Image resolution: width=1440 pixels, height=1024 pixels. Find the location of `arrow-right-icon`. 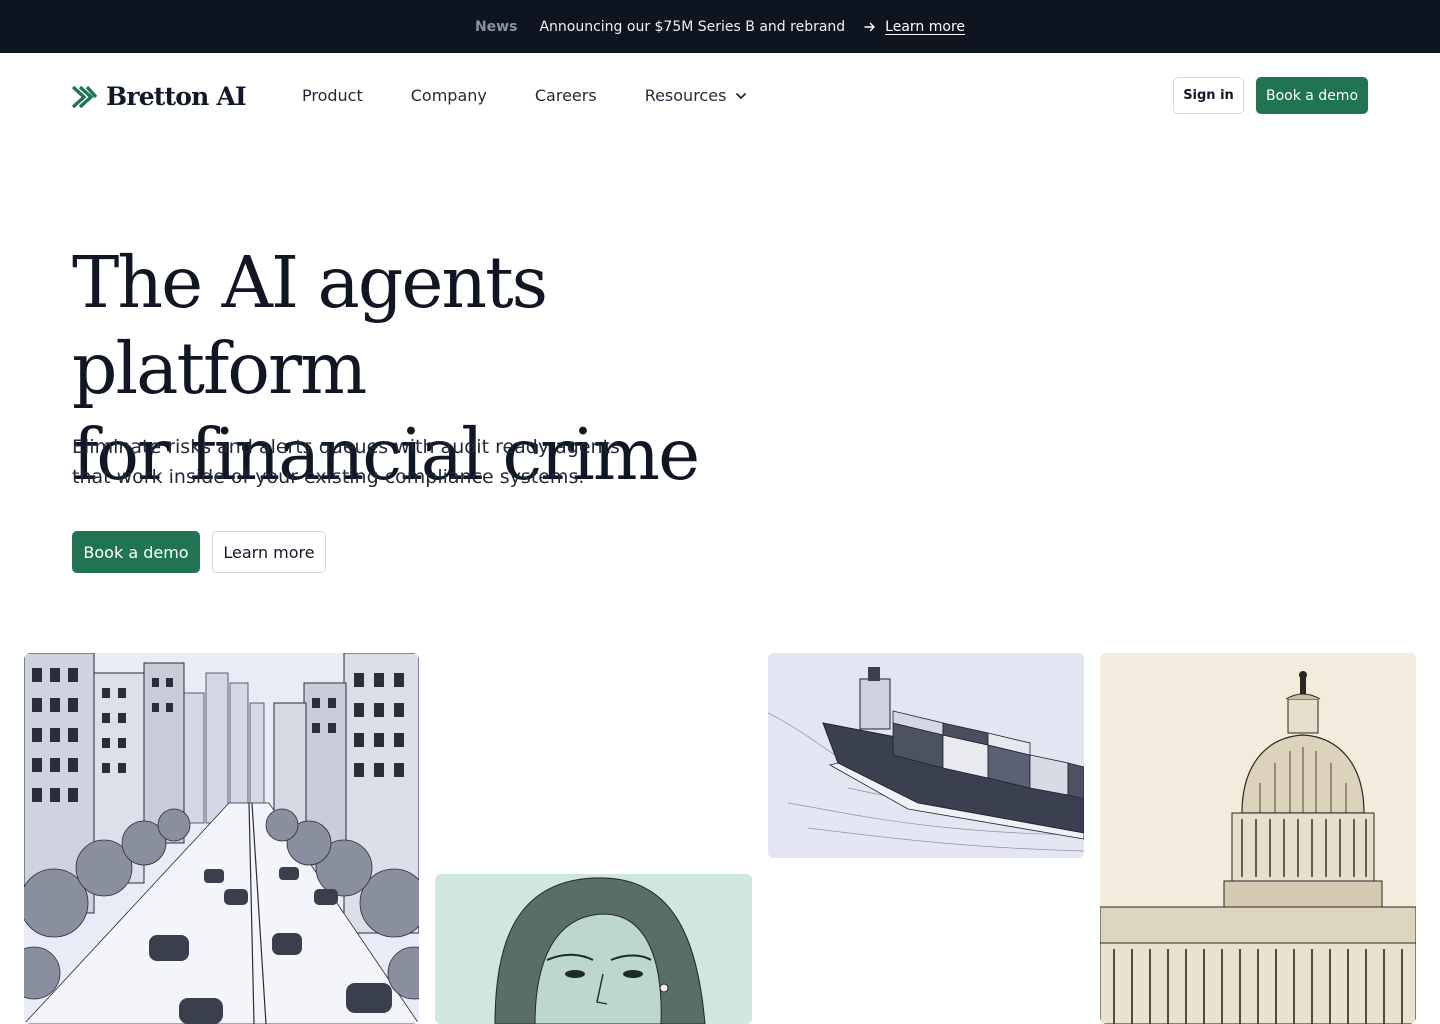

arrow-right-icon is located at coordinates (870, 27).